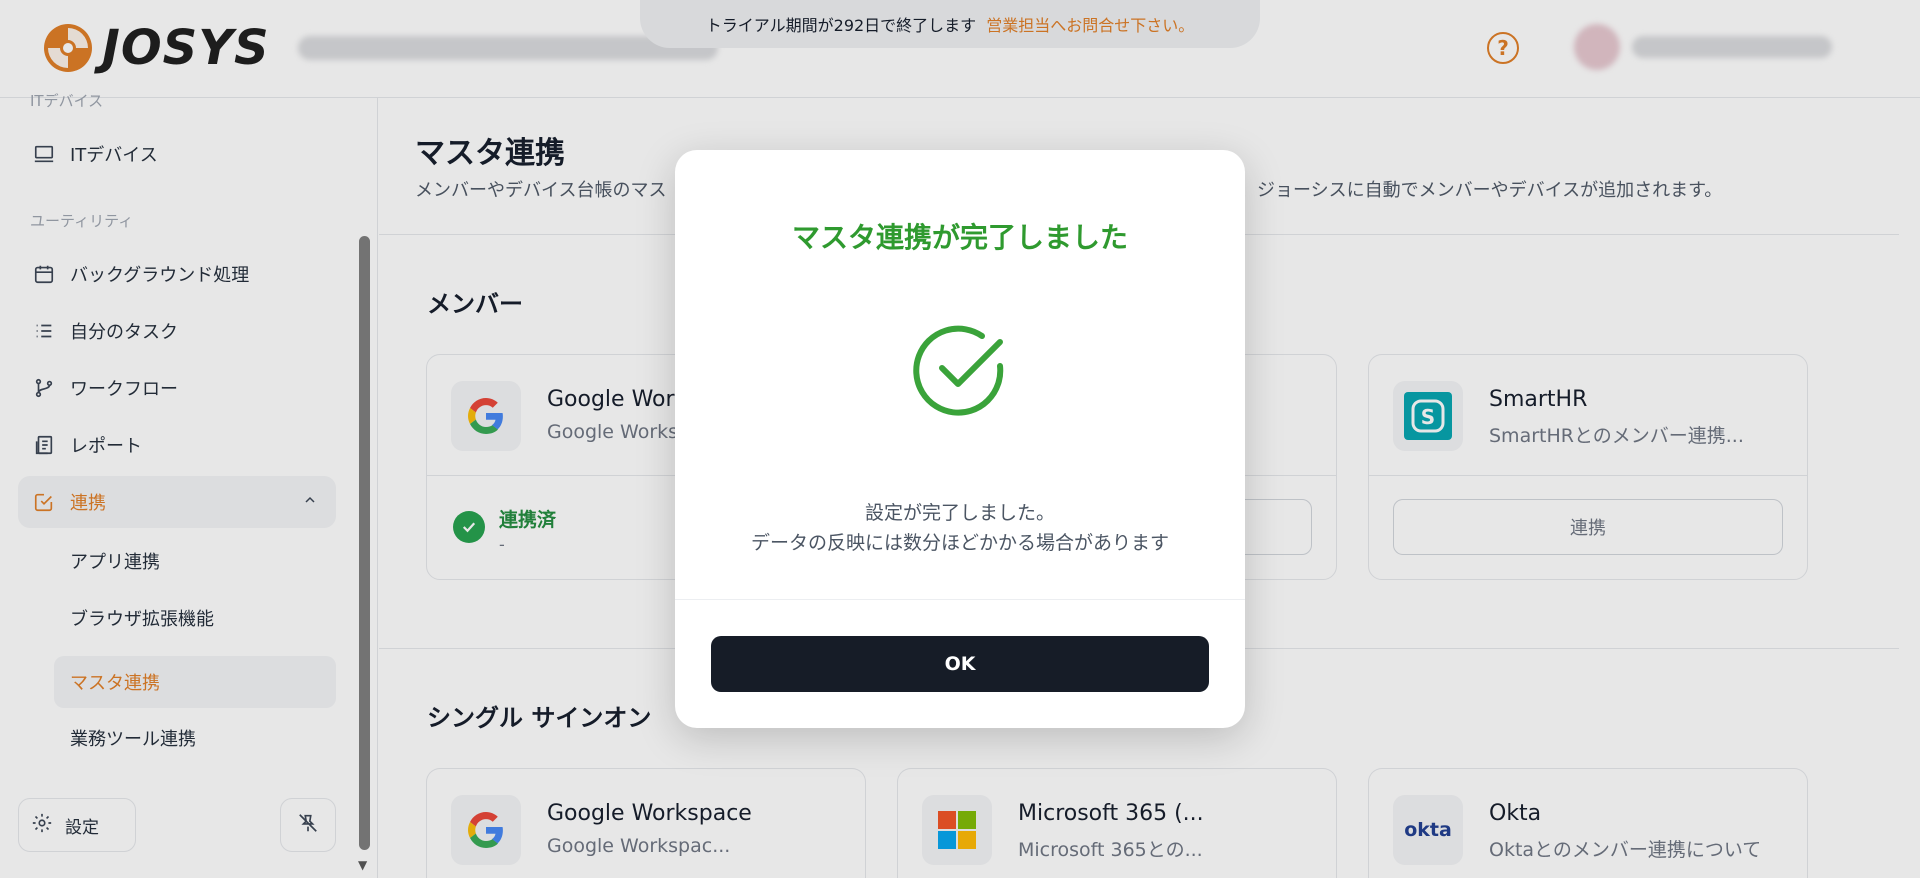 The height and width of the screenshot is (878, 1920). I want to click on dialog-message: 設定が完了しました。 データの反映には数分ほどかかる場合があります, so click(960, 528).